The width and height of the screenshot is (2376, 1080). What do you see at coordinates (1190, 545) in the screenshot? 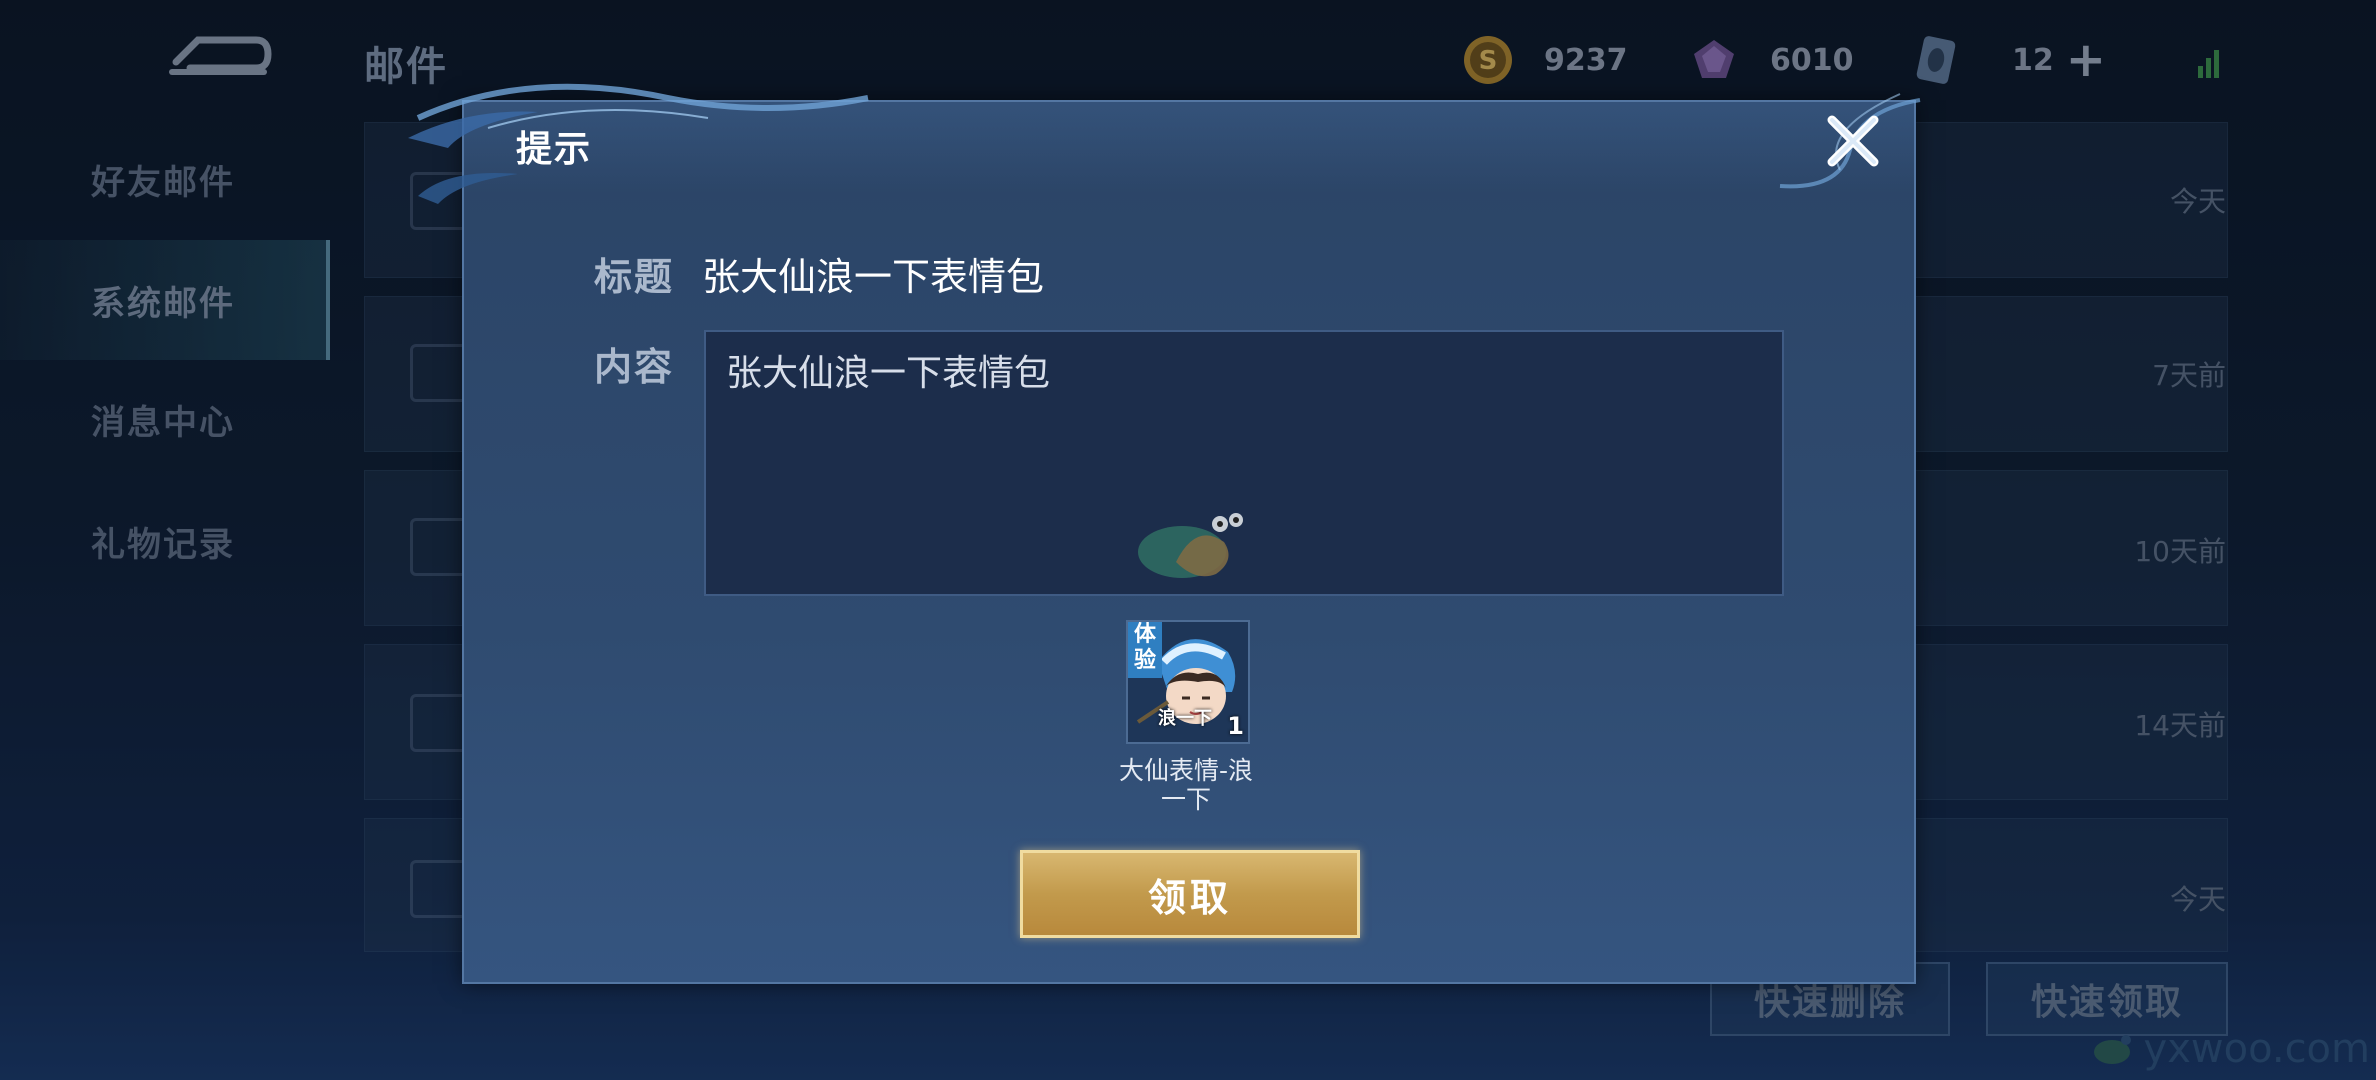
I see `snail-mascot-icon` at bounding box center [1190, 545].